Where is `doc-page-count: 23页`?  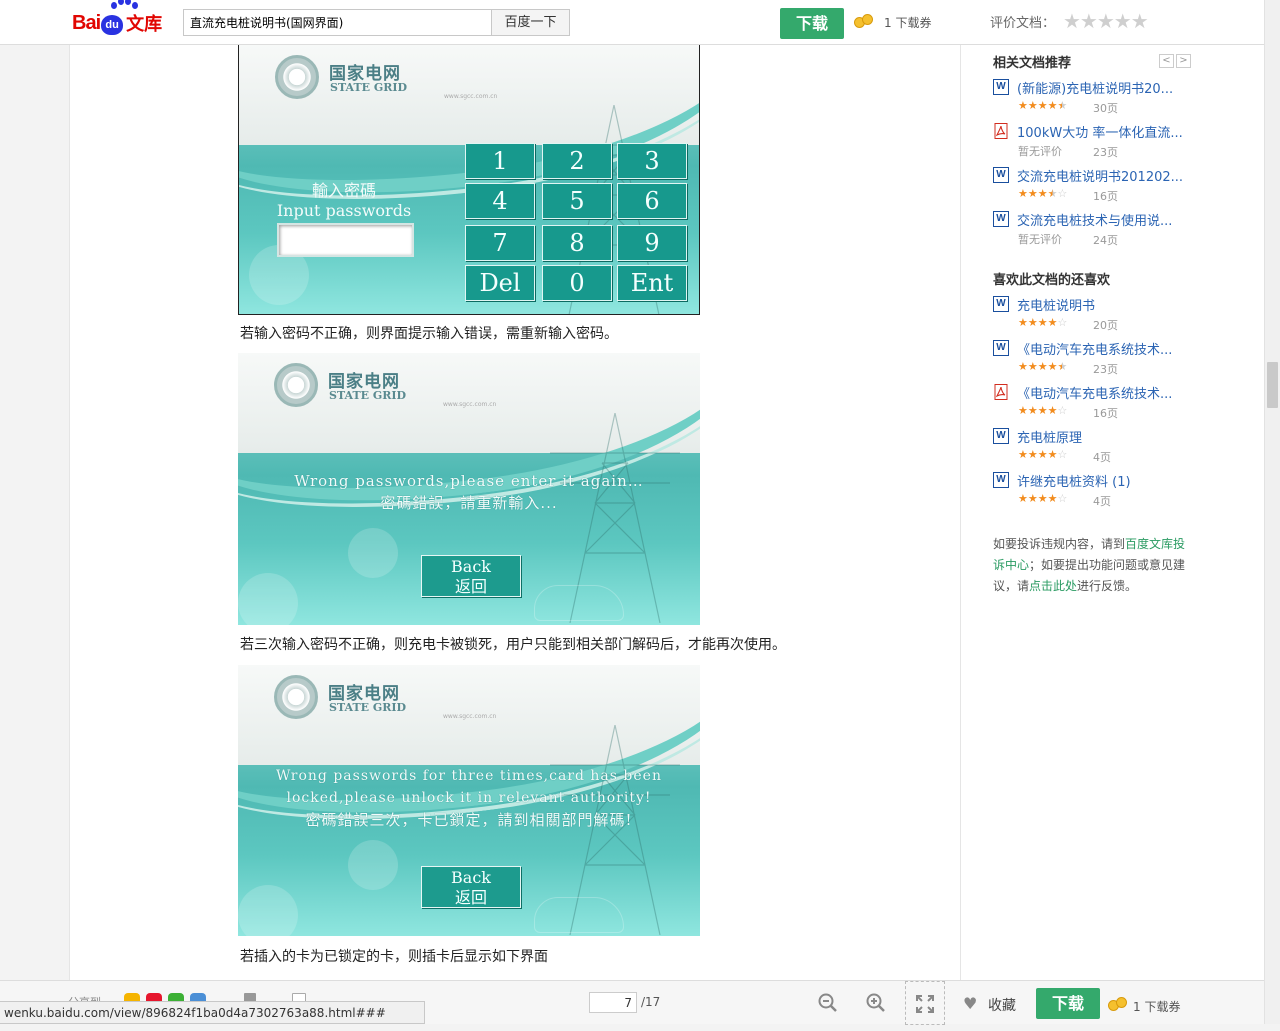
doc-page-count: 23页 is located at coordinates (1105, 152).